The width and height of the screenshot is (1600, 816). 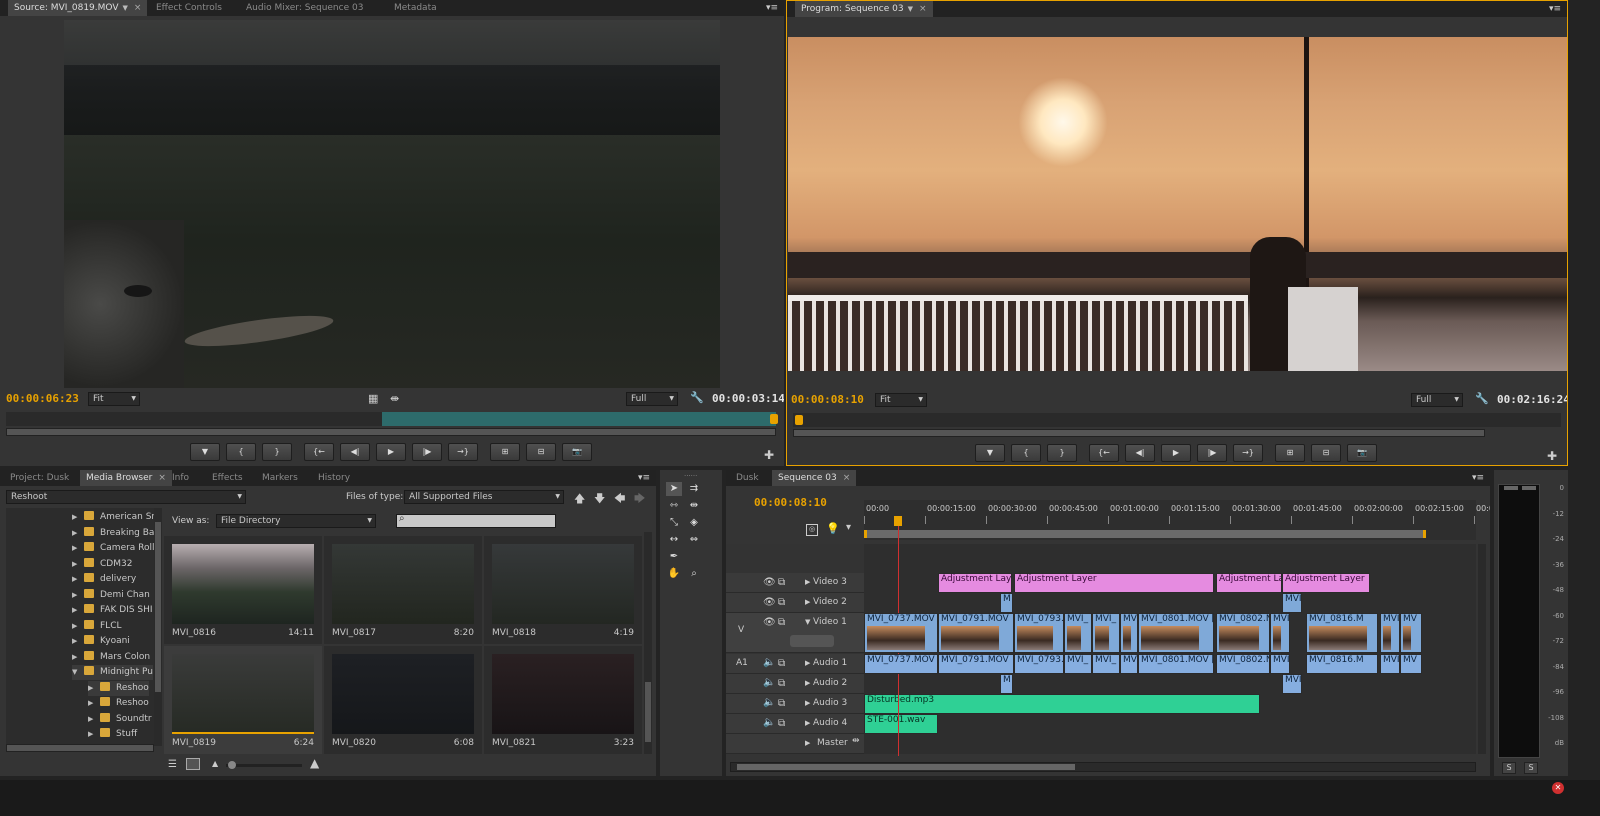 I want to click on tree-hscrollbar, so click(x=80, y=748).